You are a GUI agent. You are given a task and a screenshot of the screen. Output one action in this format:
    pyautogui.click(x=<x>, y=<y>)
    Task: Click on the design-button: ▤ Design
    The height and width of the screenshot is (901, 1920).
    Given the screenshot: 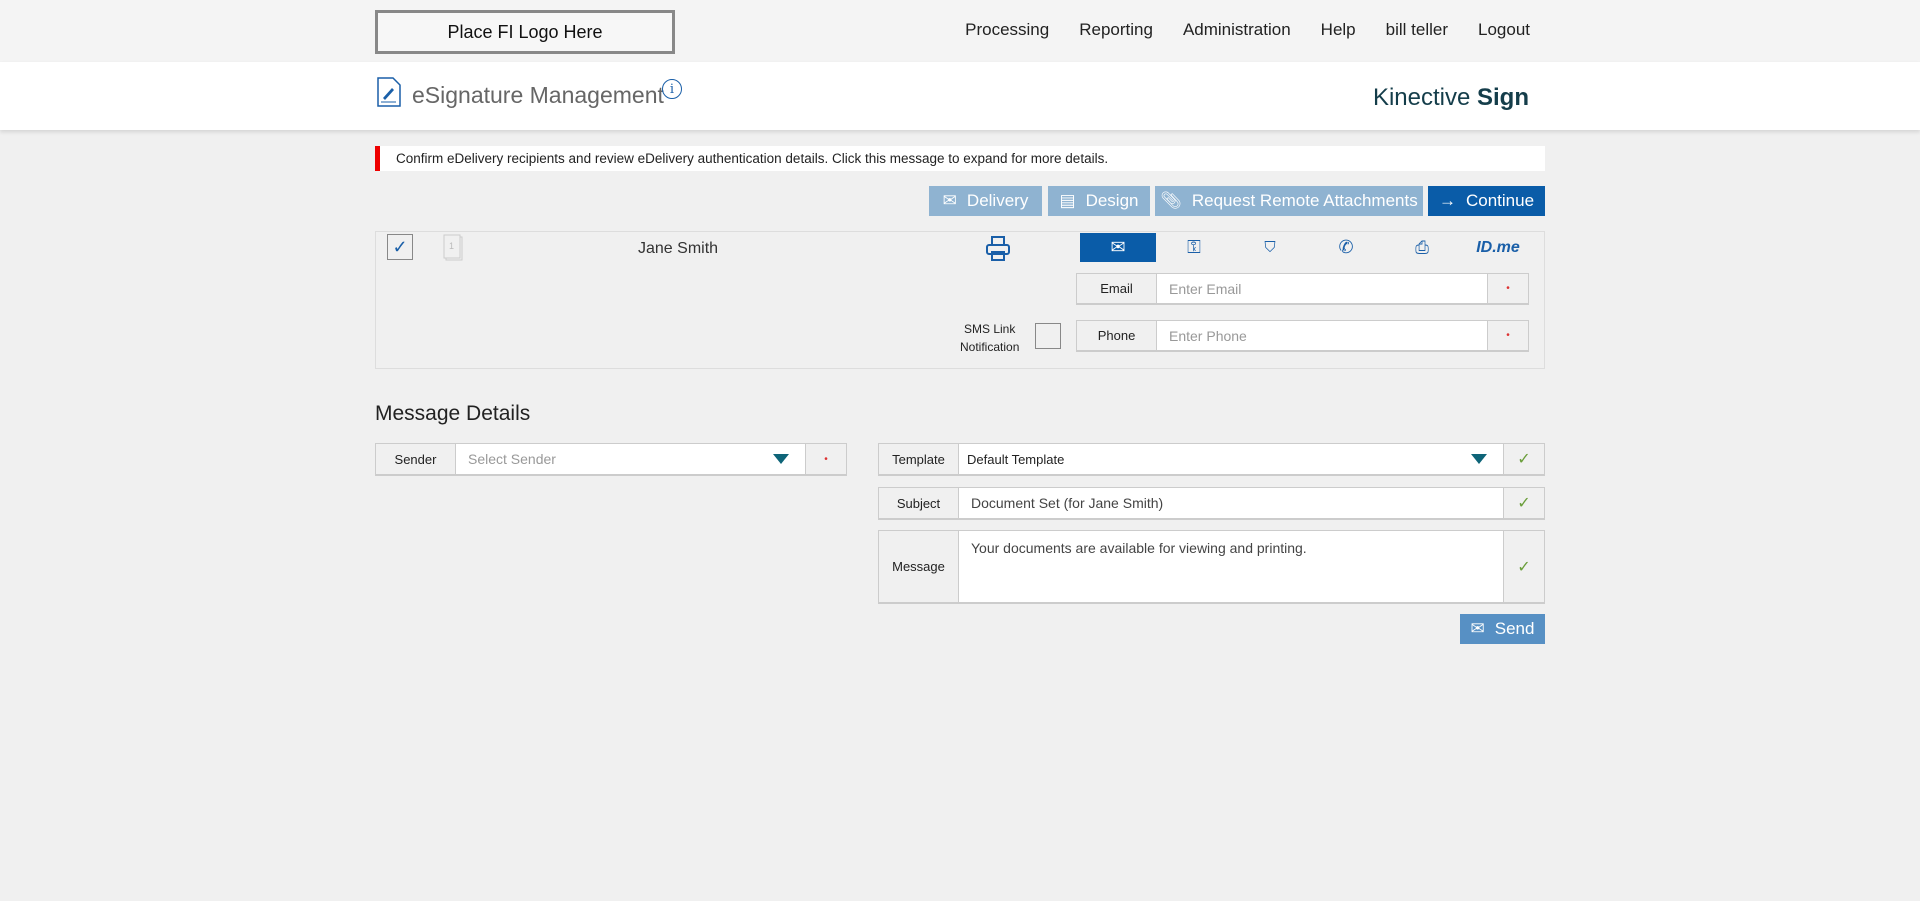 What is the action you would take?
    pyautogui.click(x=1099, y=201)
    